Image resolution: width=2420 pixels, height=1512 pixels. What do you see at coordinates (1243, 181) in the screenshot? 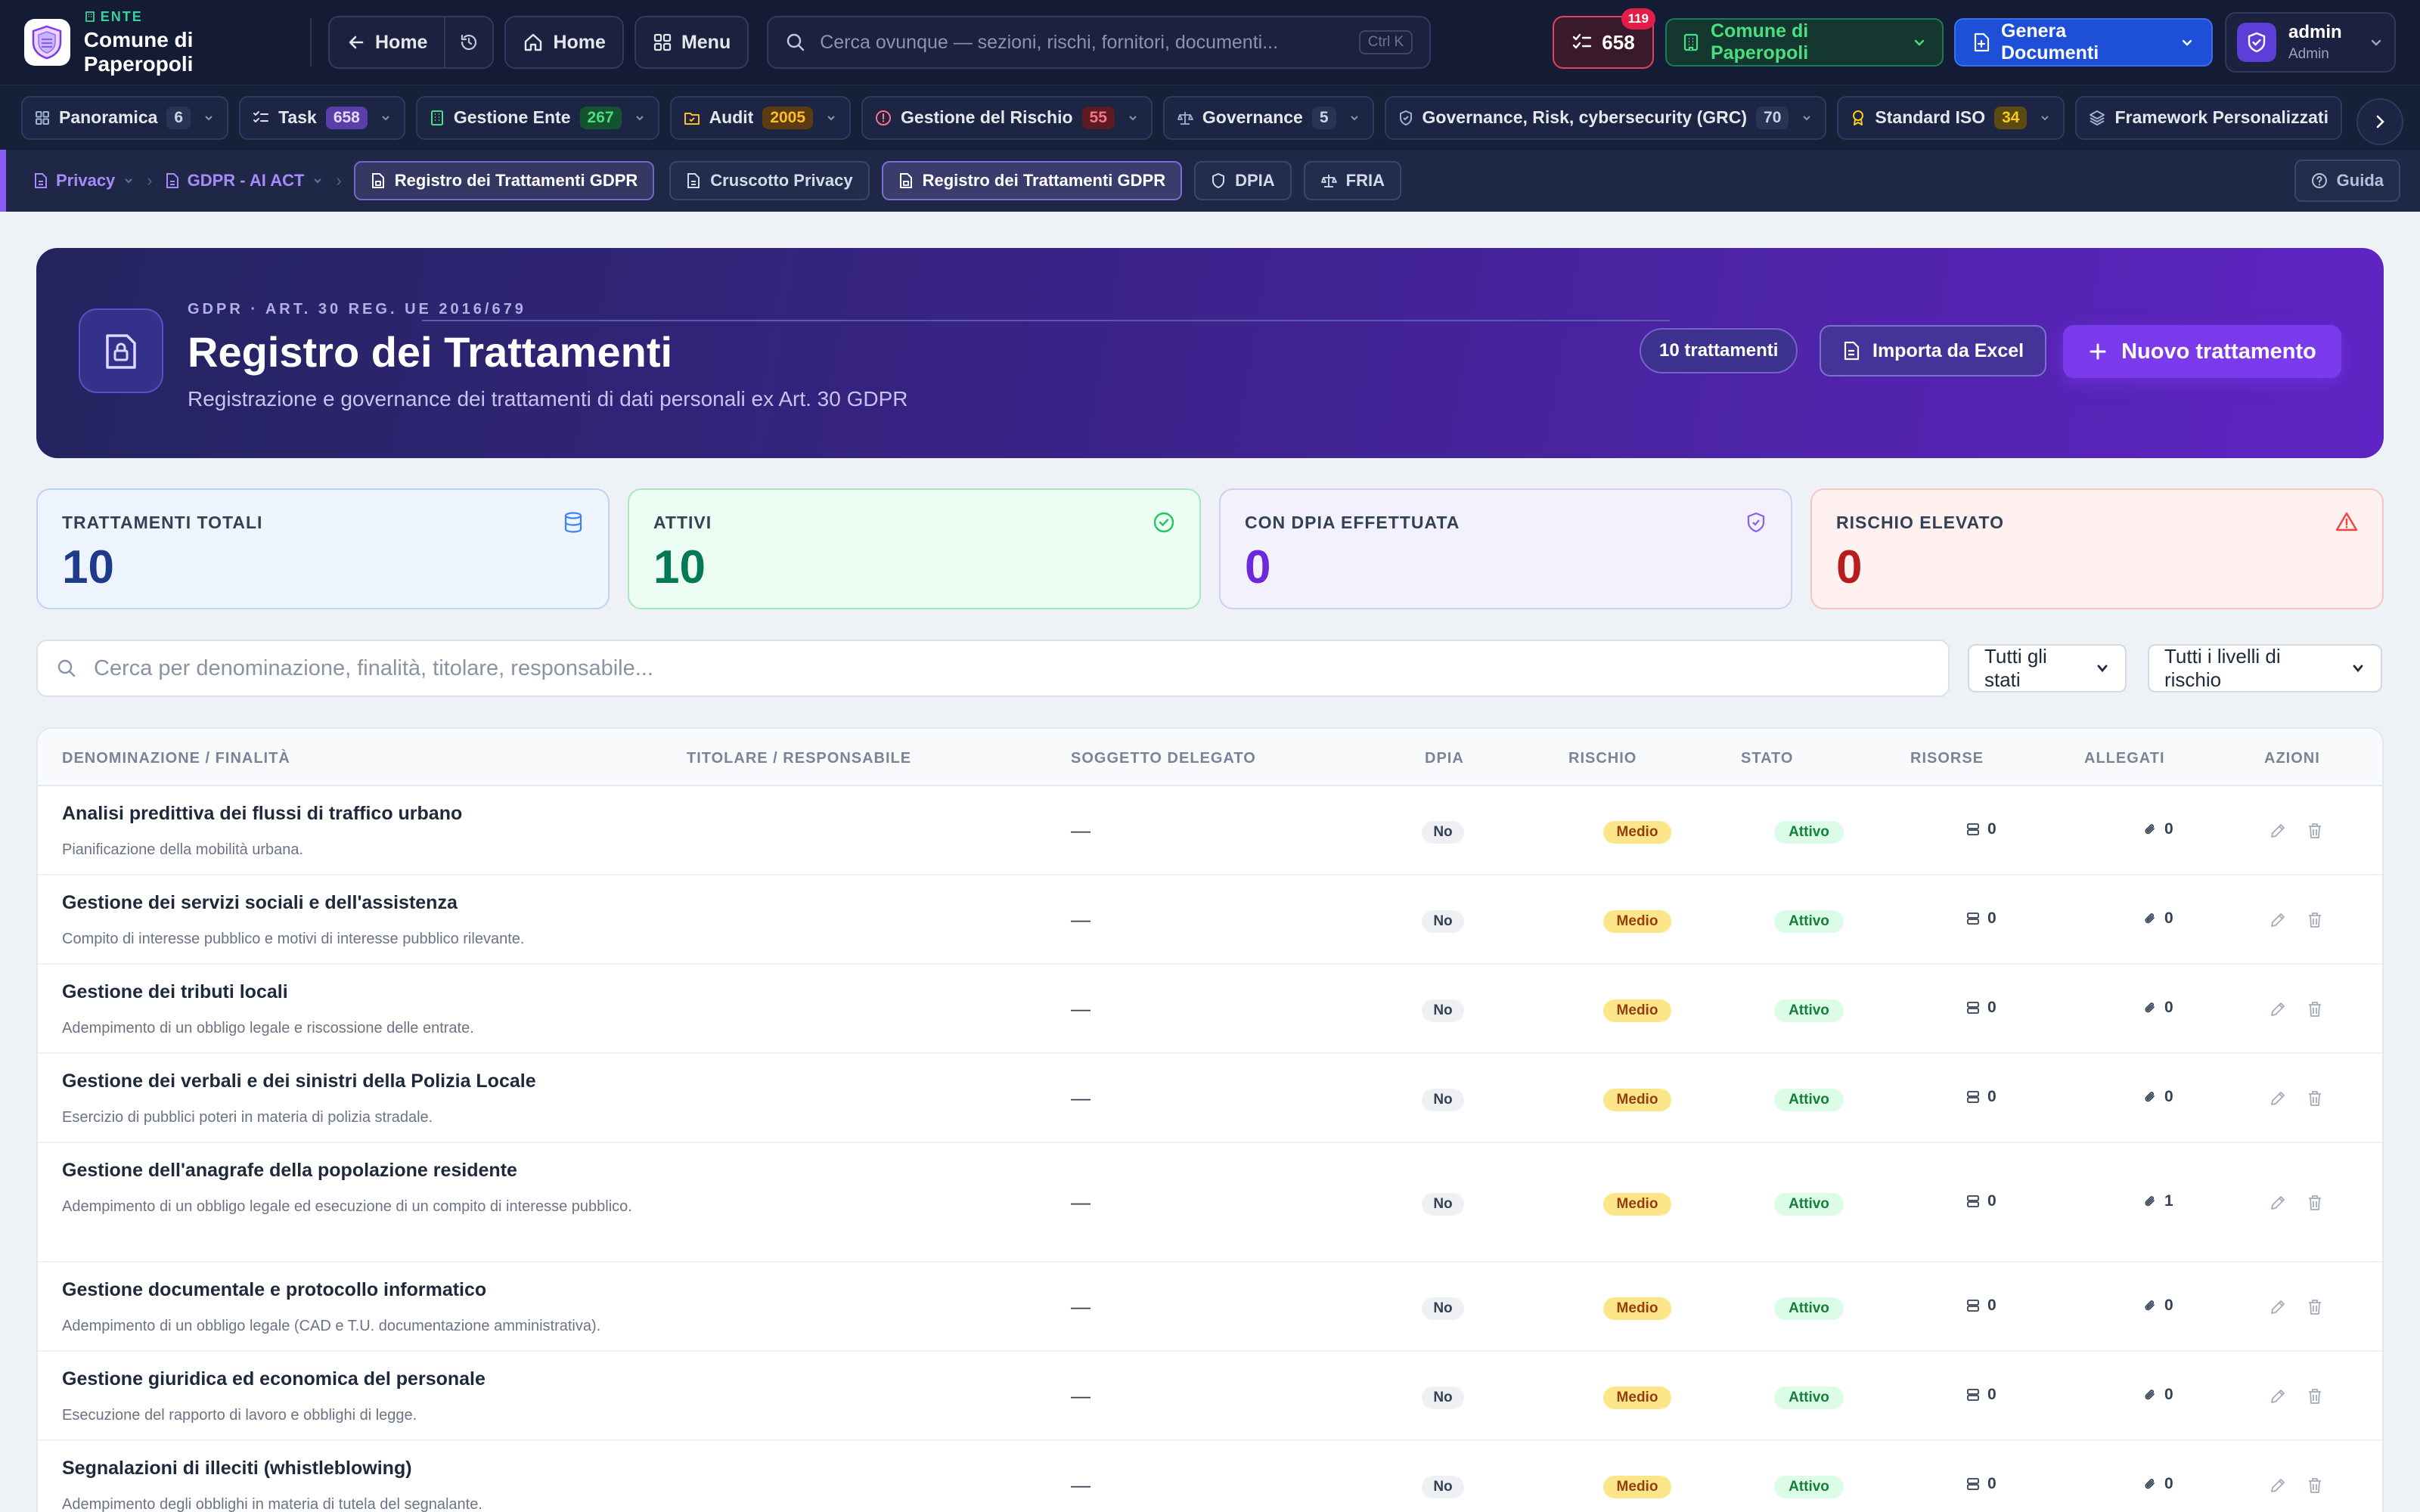
I see `tab-dpia: DPIA` at bounding box center [1243, 181].